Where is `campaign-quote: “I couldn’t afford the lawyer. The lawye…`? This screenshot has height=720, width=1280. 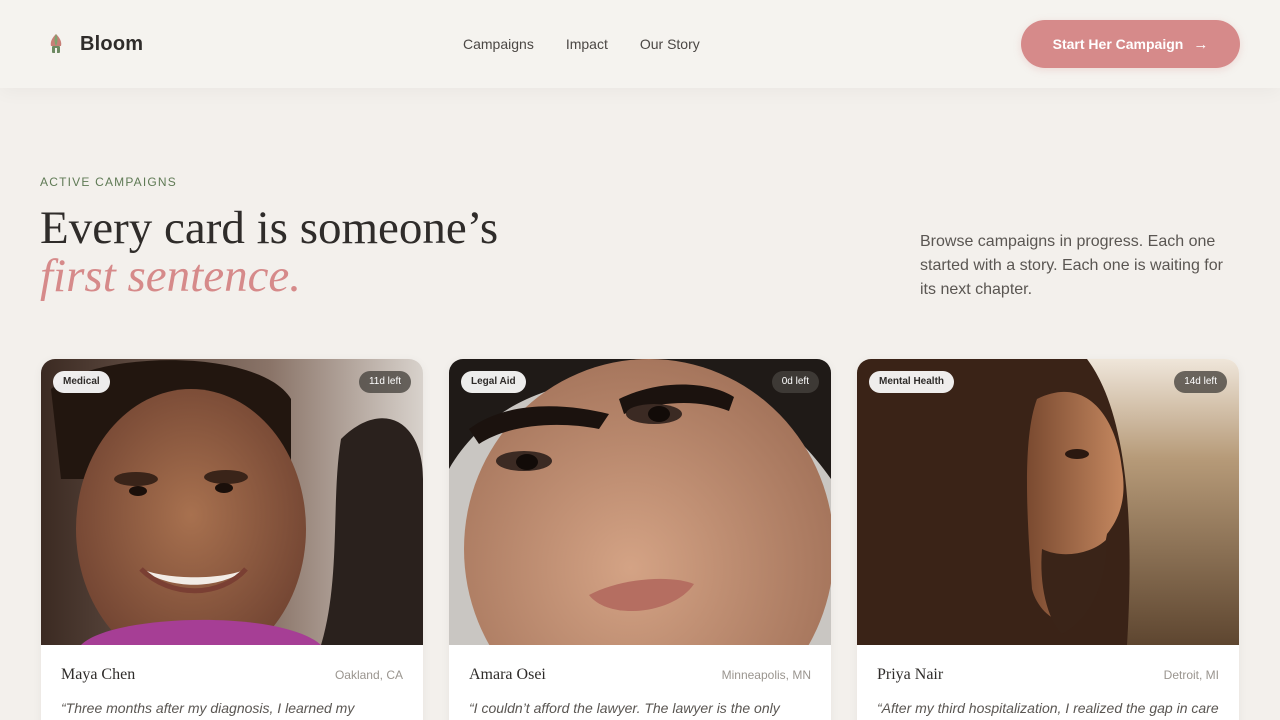
campaign-quote: “I couldn’t afford the lawyer. The lawye… is located at coordinates (624, 708).